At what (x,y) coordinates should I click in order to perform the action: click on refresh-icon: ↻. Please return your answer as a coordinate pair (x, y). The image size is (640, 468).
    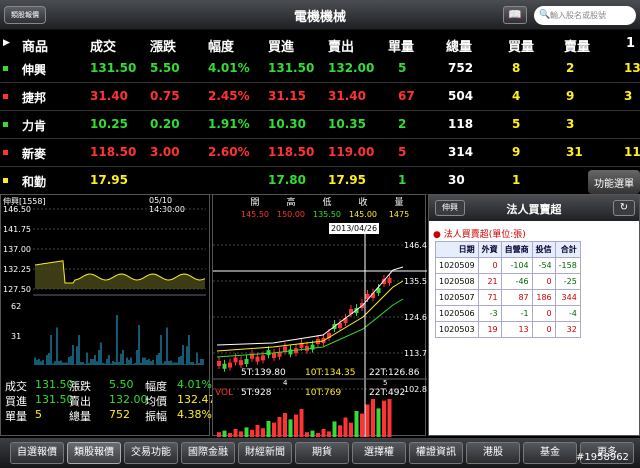
    Looking at the image, I should click on (624, 208).